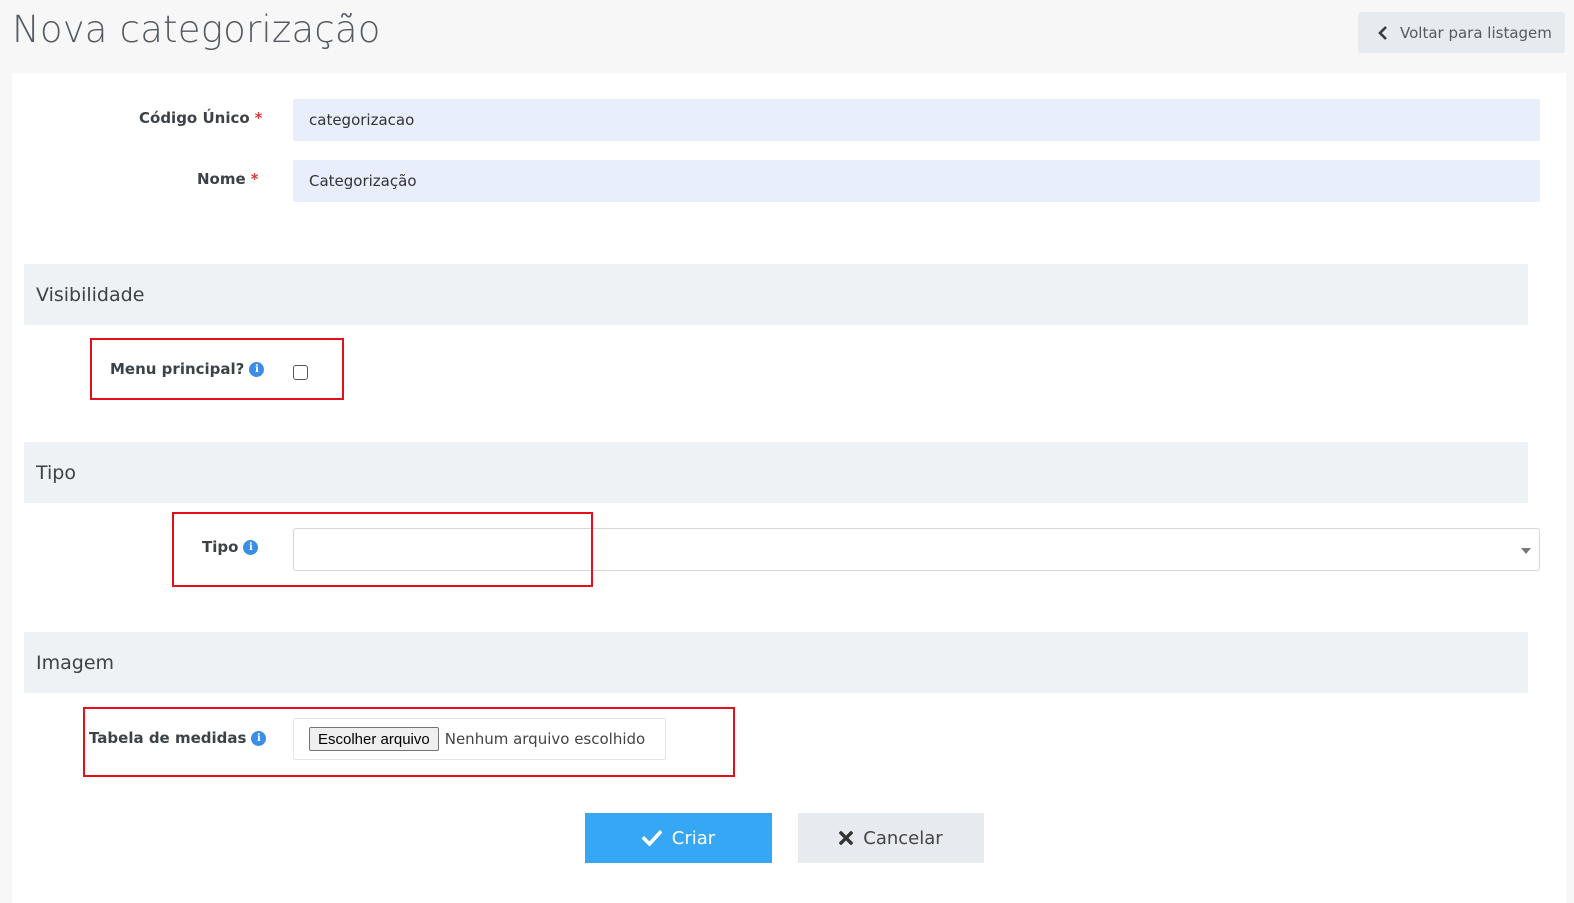 The height and width of the screenshot is (903, 1574). I want to click on chevron-left-icon, so click(1383, 32).